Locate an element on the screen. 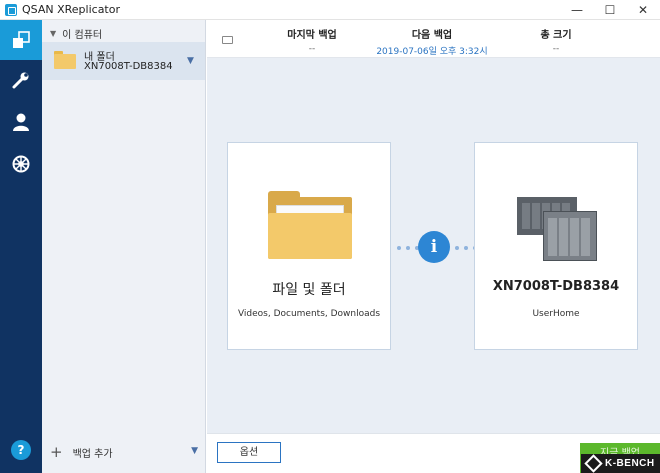 Image resolution: width=660 pixels, height=473 pixels. backup-icon is located at coordinates (21, 39).